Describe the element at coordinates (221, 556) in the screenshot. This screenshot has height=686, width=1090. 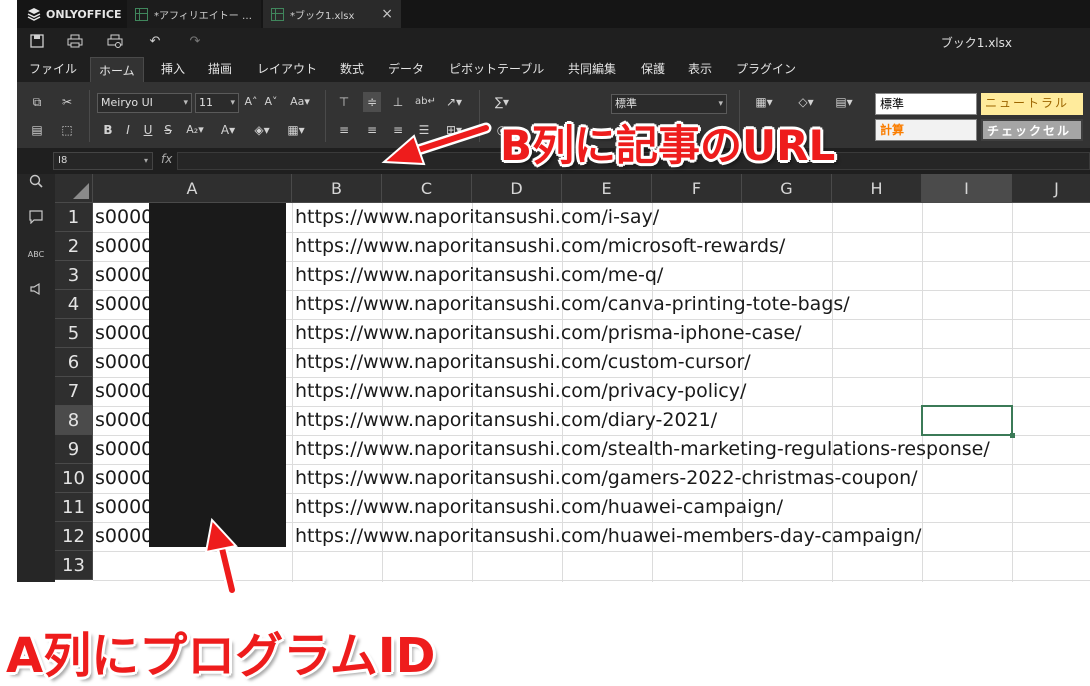
I see `arrow-to-column-a` at that location.